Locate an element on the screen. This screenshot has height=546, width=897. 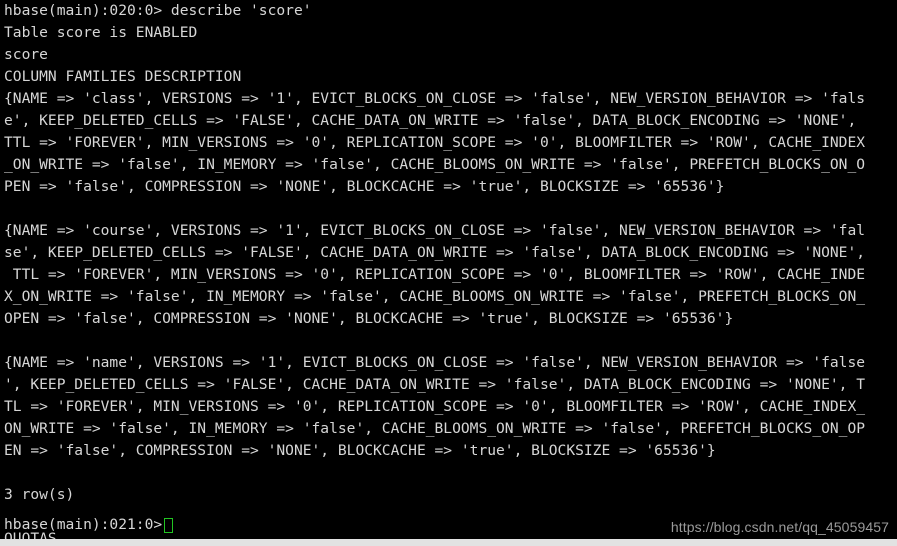
terminal-line: score is located at coordinates (26, 54).